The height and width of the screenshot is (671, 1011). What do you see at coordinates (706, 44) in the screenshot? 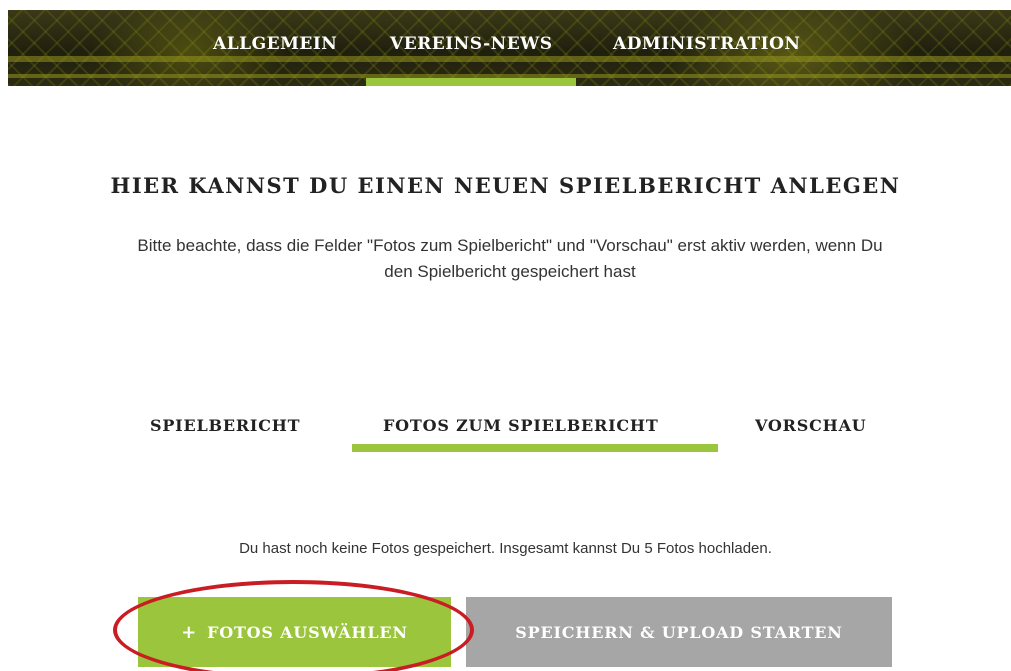
I see `nav-item-administration: ADMINISTRATION` at bounding box center [706, 44].